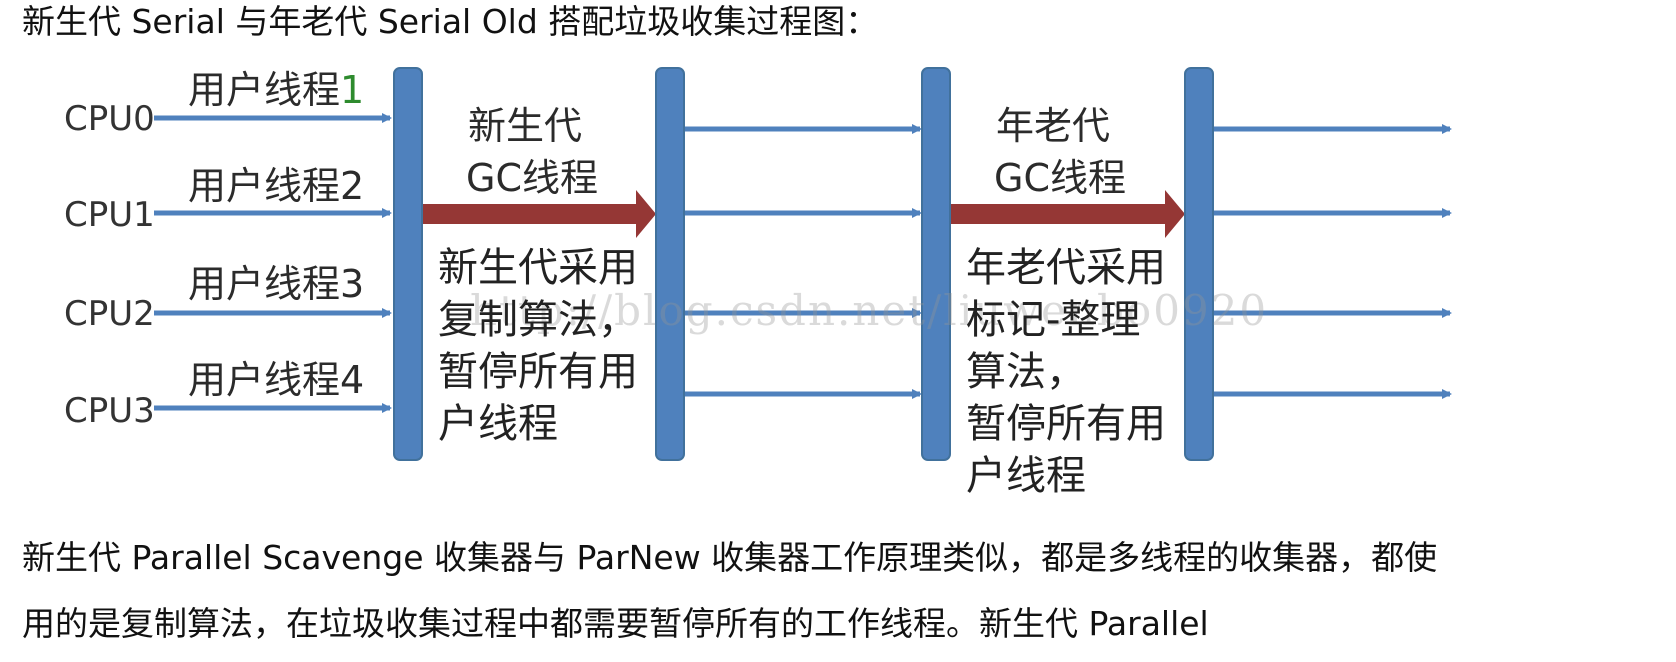 The height and width of the screenshot is (662, 1676). What do you see at coordinates (109, 119) in the screenshot?
I see `cpu-label: CPU0` at bounding box center [109, 119].